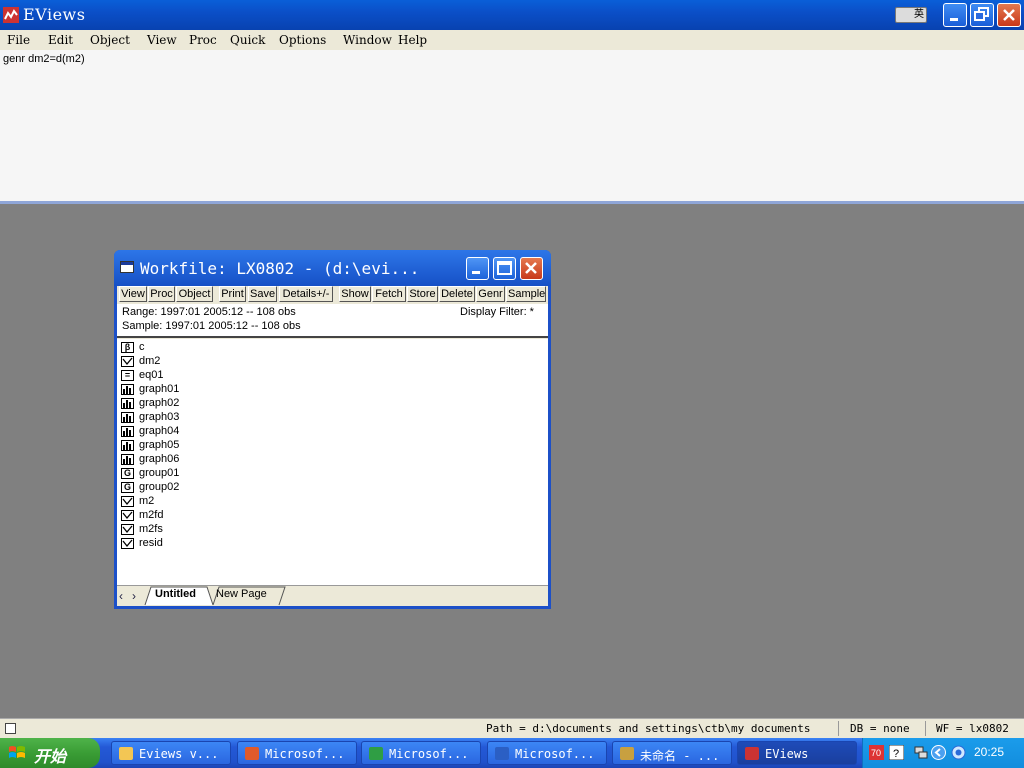 This screenshot has height=768, width=1024. What do you see at coordinates (10, 728) in the screenshot?
I see `status-checkbox` at bounding box center [10, 728].